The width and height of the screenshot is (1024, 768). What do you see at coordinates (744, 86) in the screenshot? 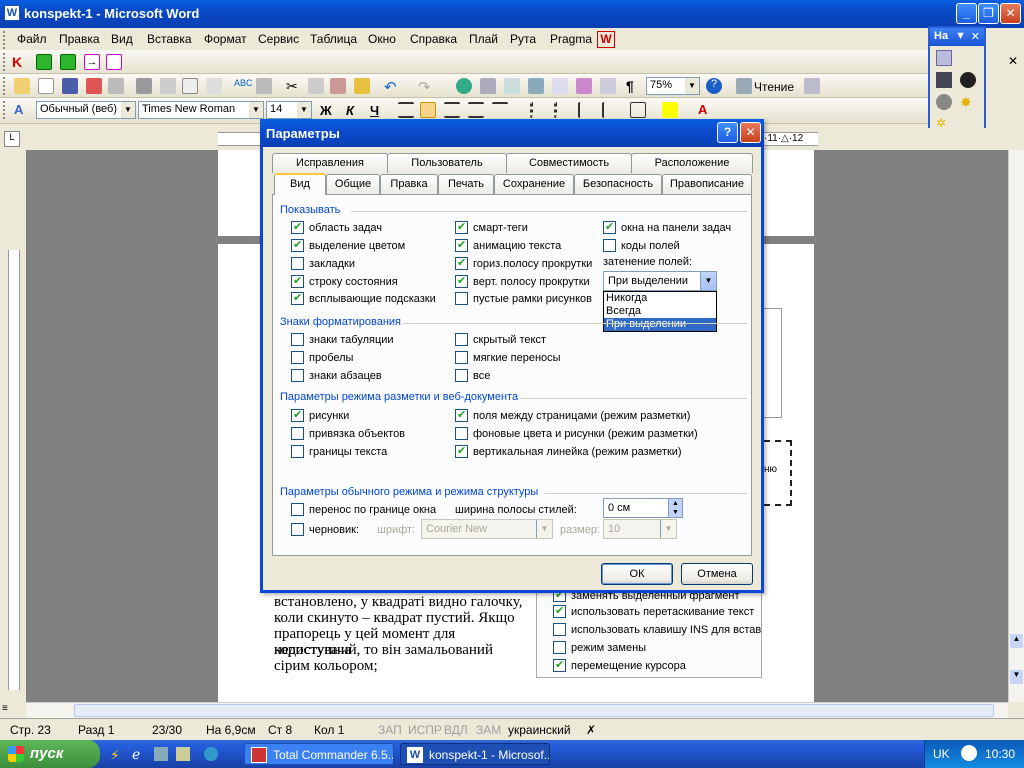
I see `read-icon` at bounding box center [744, 86].